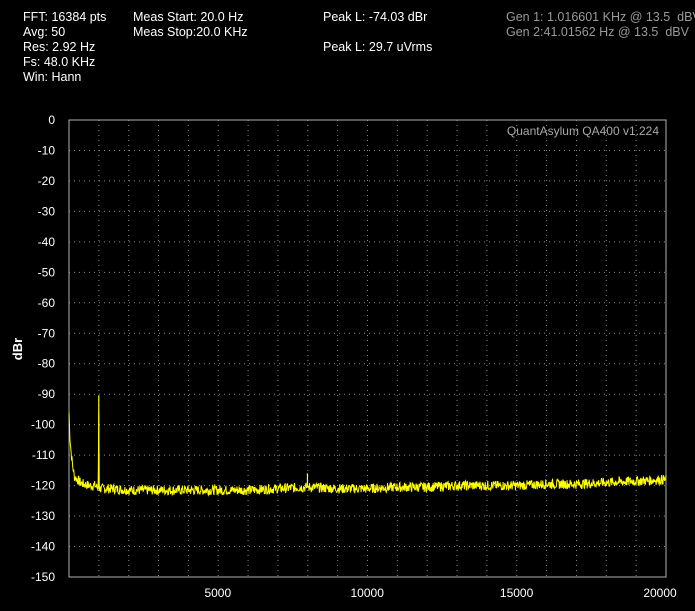 The image size is (695, 611). What do you see at coordinates (47, 394) in the screenshot?
I see `y-tick-label: -90` at bounding box center [47, 394].